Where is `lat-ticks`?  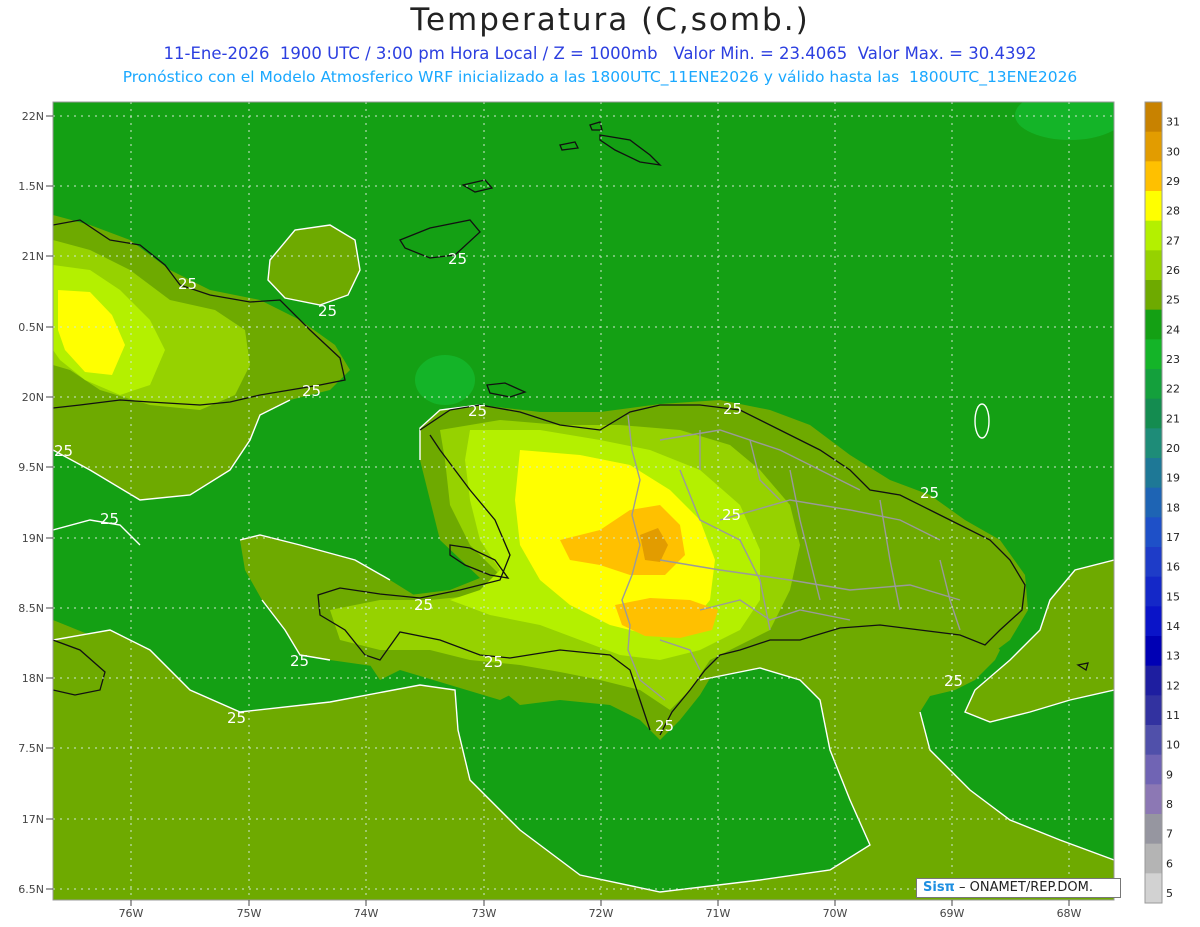 lat-ticks is located at coordinates (49, 502).